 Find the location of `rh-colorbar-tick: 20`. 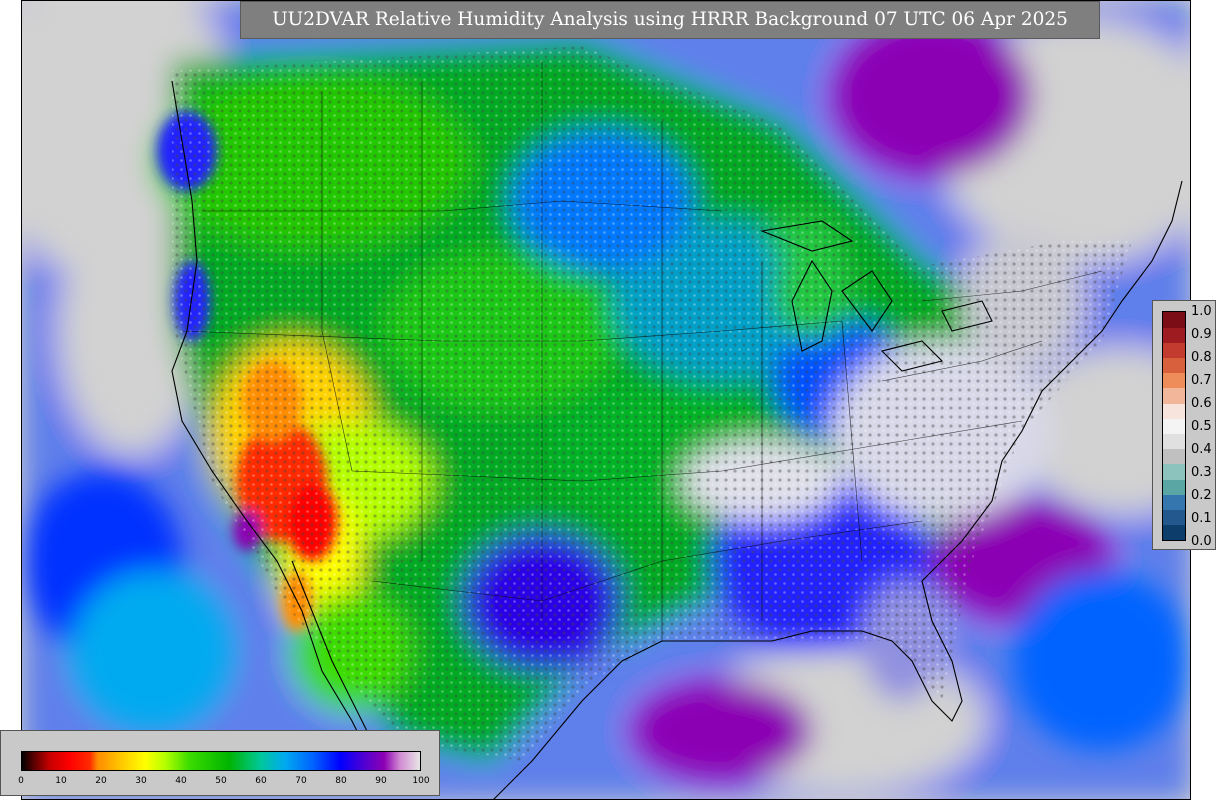

rh-colorbar-tick: 20 is located at coordinates (101, 781).